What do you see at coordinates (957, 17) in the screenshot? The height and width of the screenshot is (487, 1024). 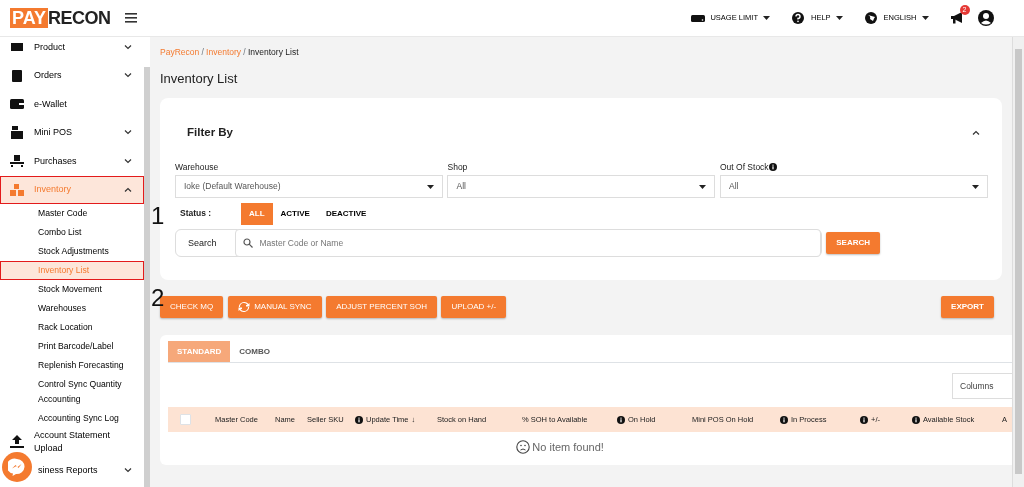 I see `megaphone-icon` at bounding box center [957, 17].